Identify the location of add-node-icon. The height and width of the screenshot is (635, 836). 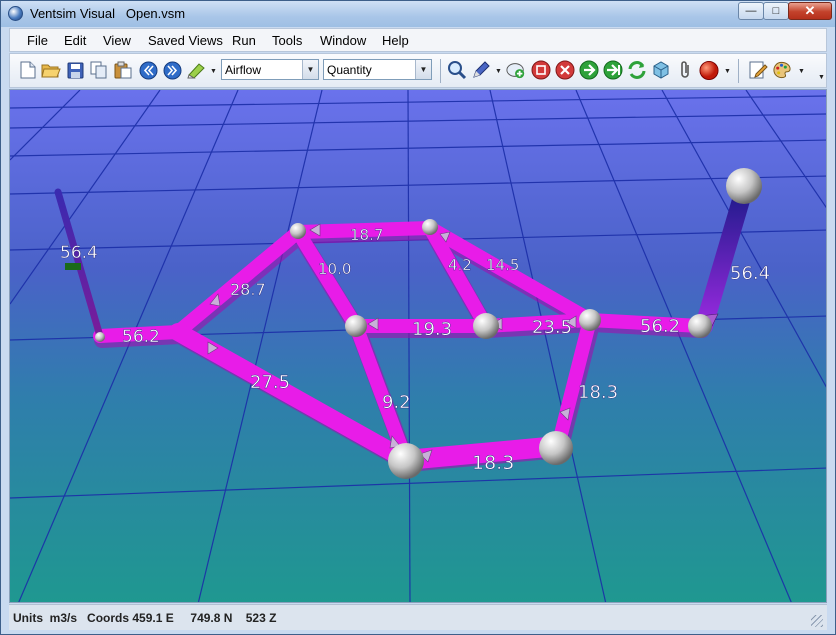
(516, 70).